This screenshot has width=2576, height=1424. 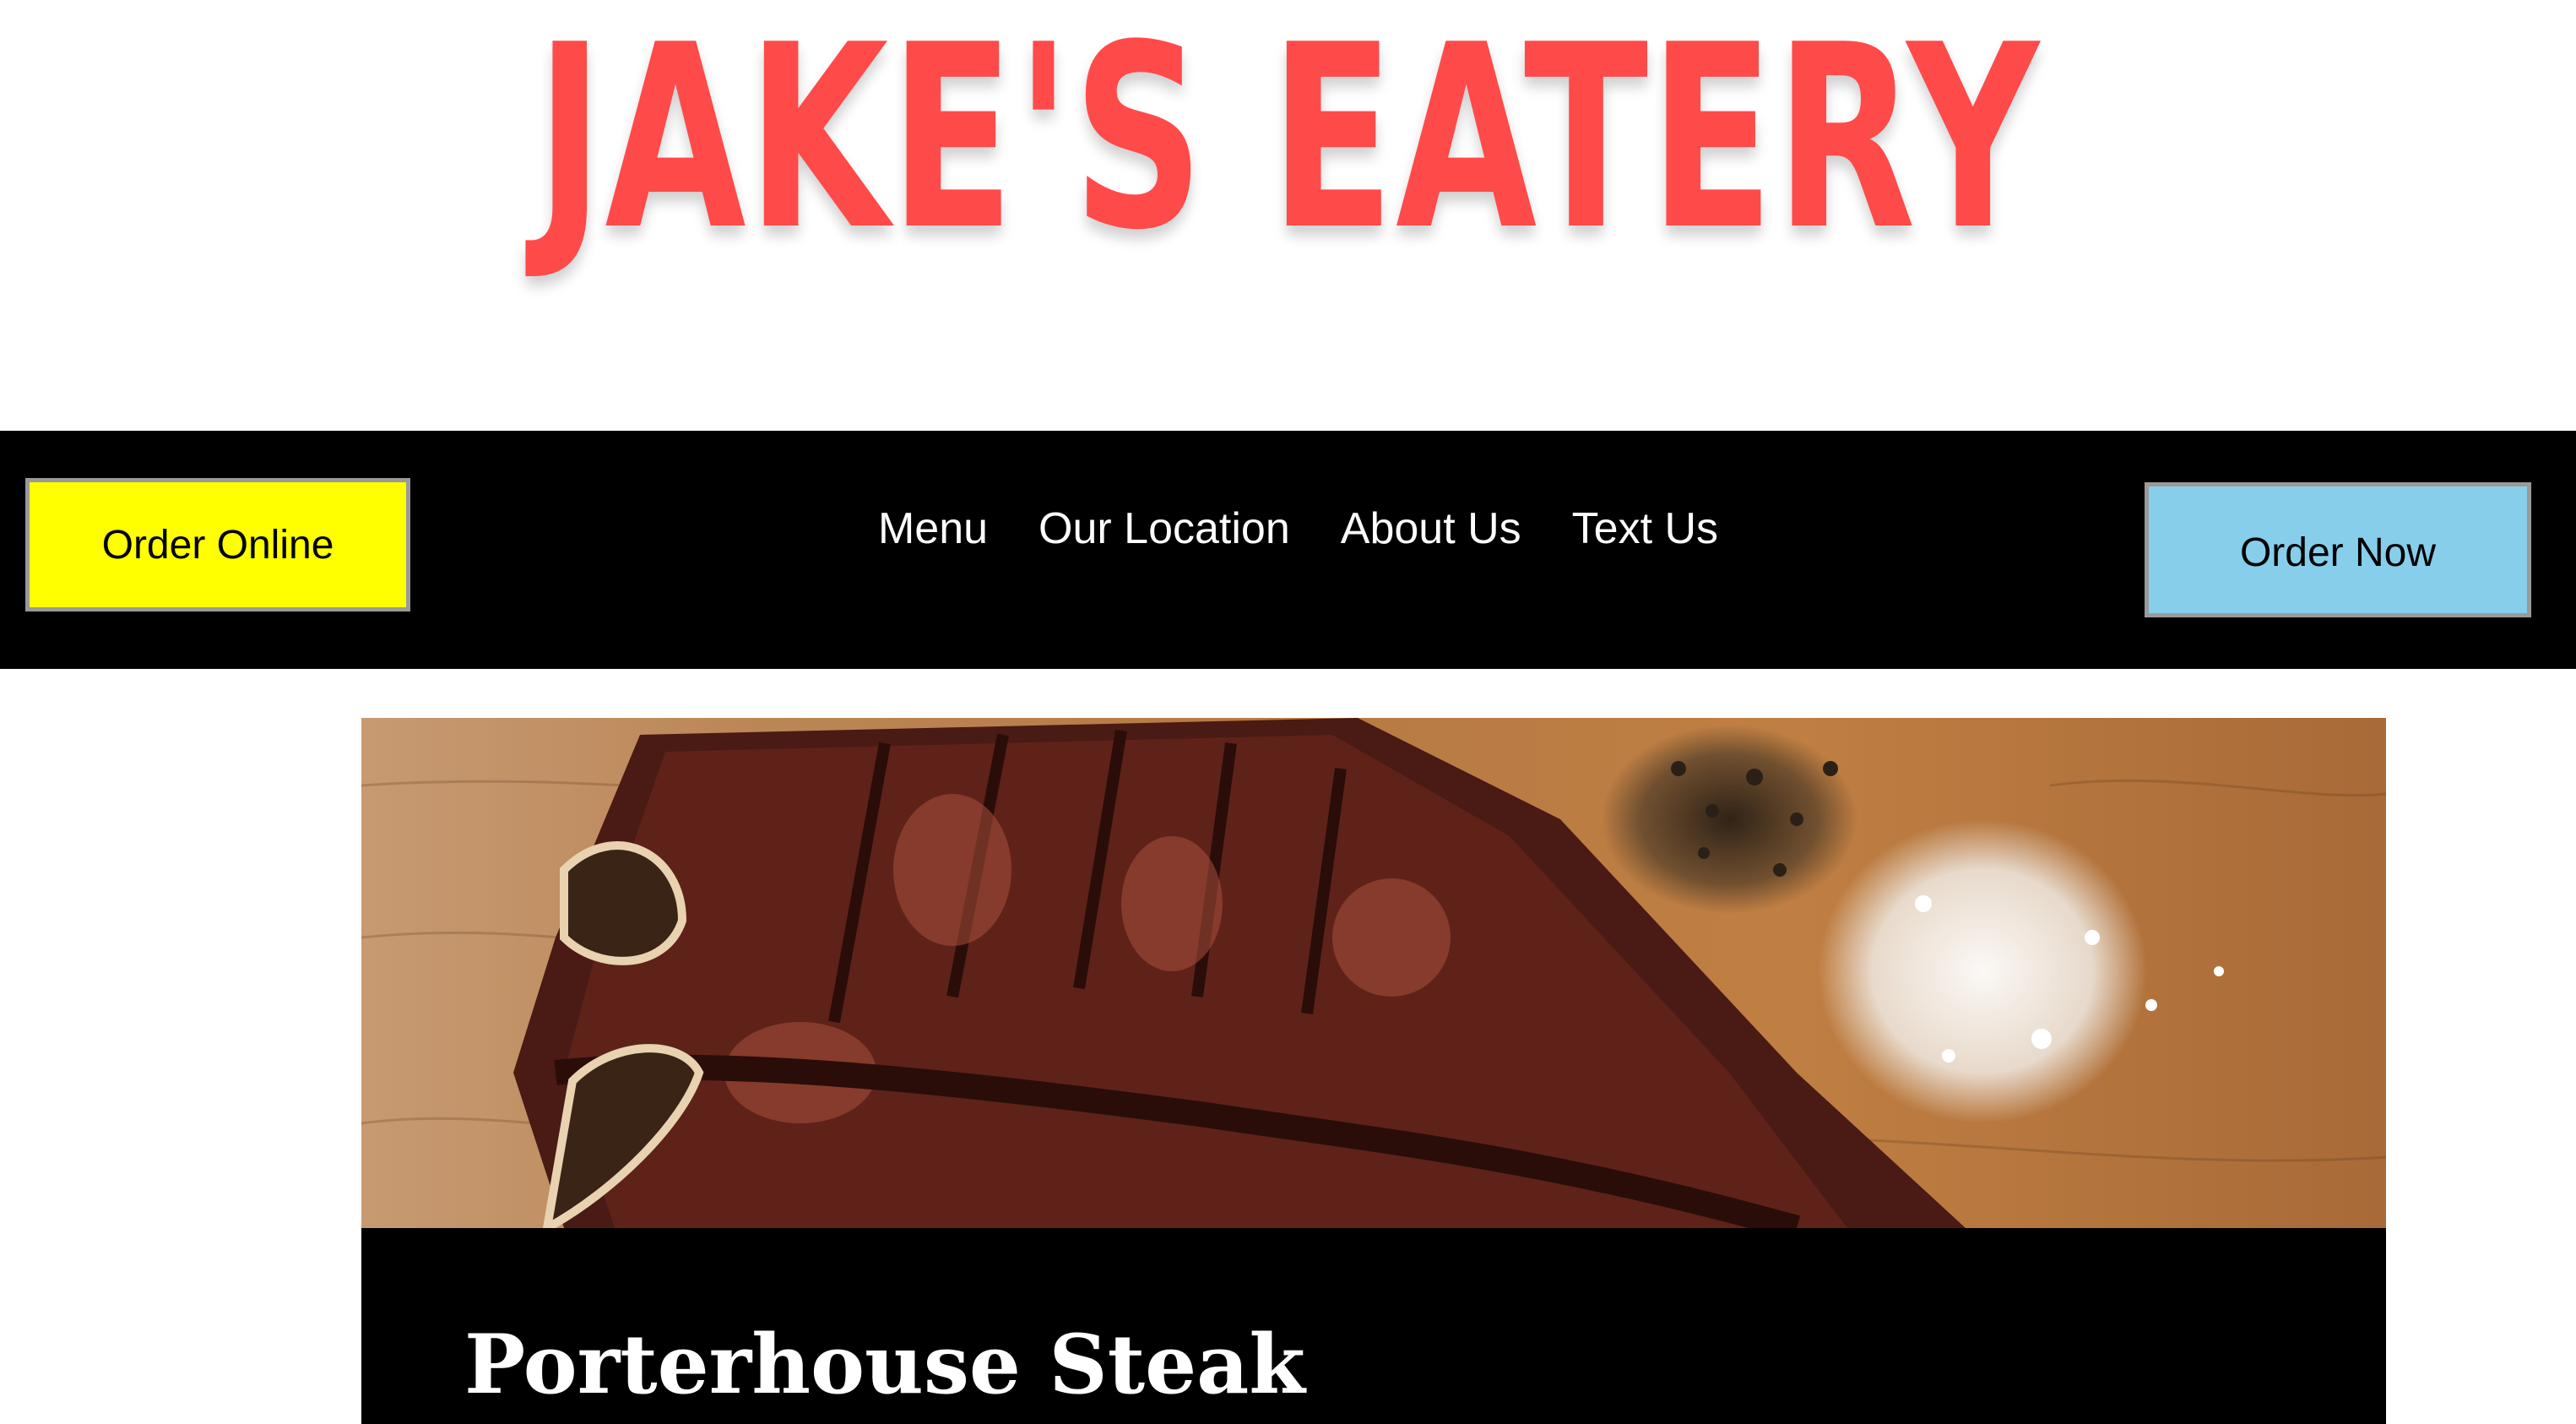 What do you see at coordinates (2338, 549) in the screenshot?
I see `order-now-button: Order Now` at bounding box center [2338, 549].